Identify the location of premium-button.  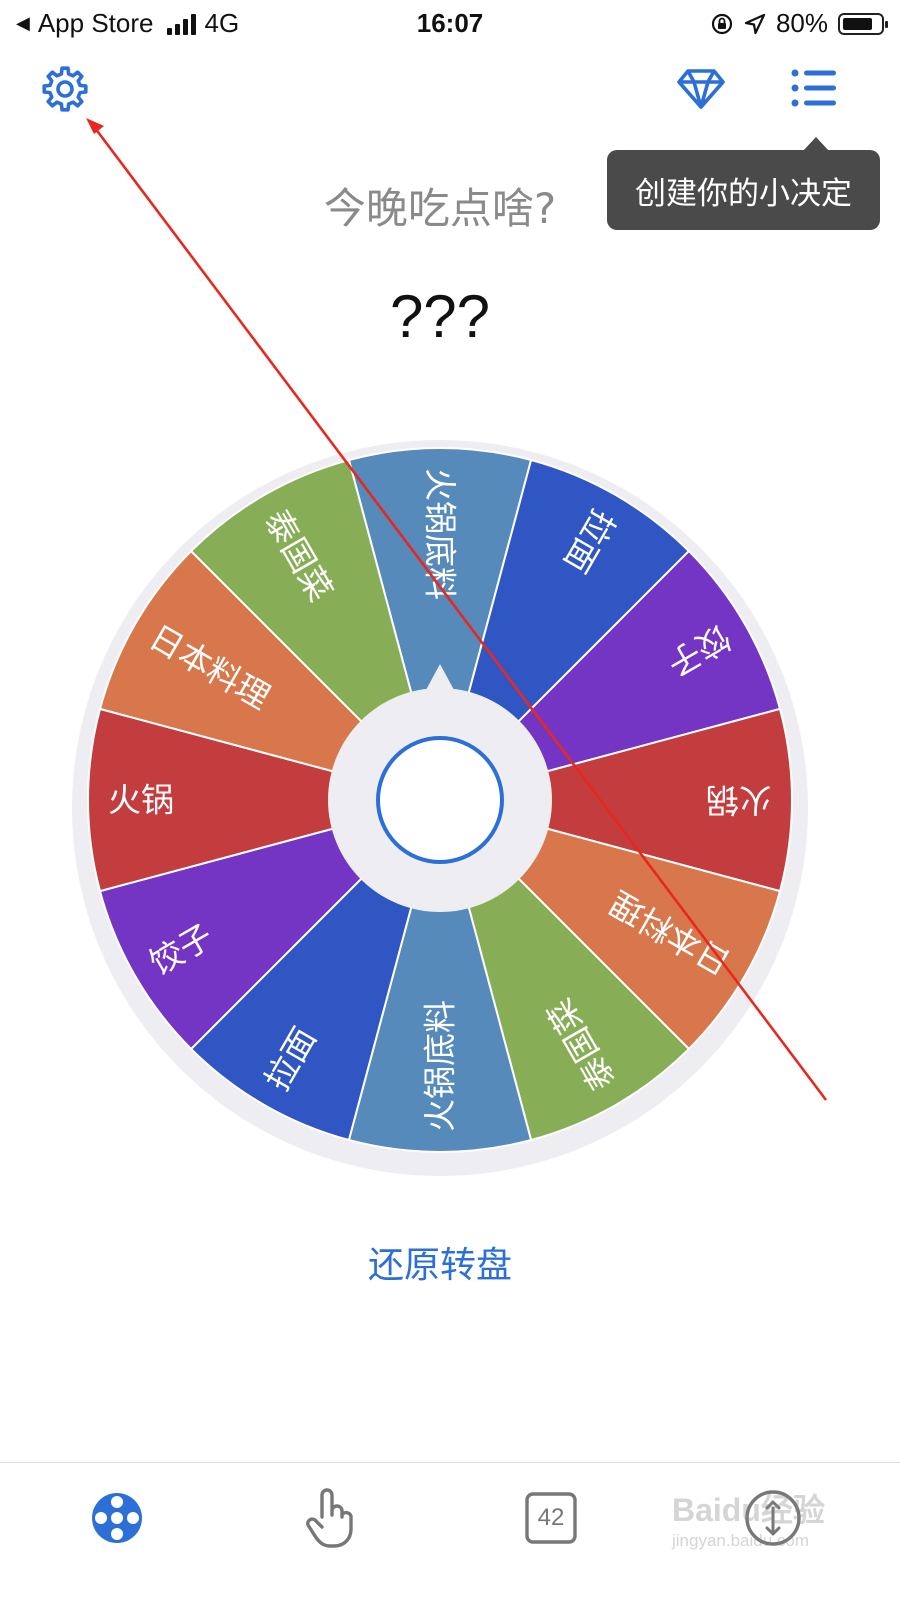
(701, 91).